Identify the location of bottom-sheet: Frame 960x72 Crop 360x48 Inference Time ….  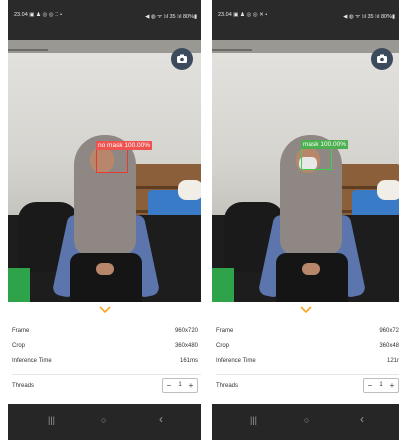
(305, 353).